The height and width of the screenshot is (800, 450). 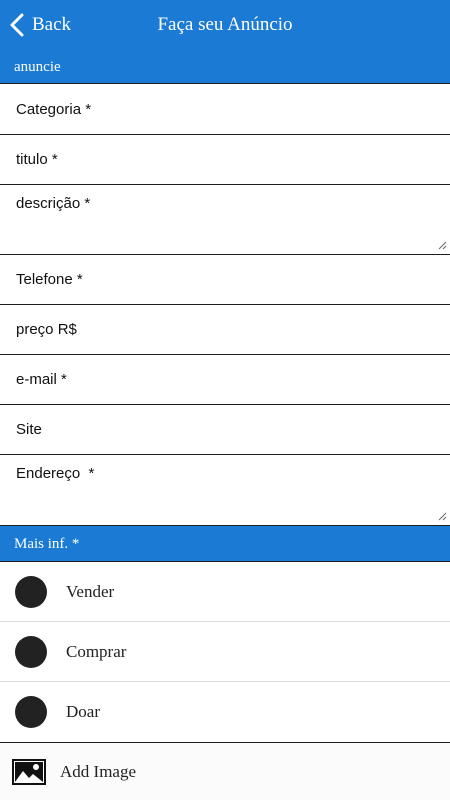 I want to click on categoria-input, so click(x=225, y=109).